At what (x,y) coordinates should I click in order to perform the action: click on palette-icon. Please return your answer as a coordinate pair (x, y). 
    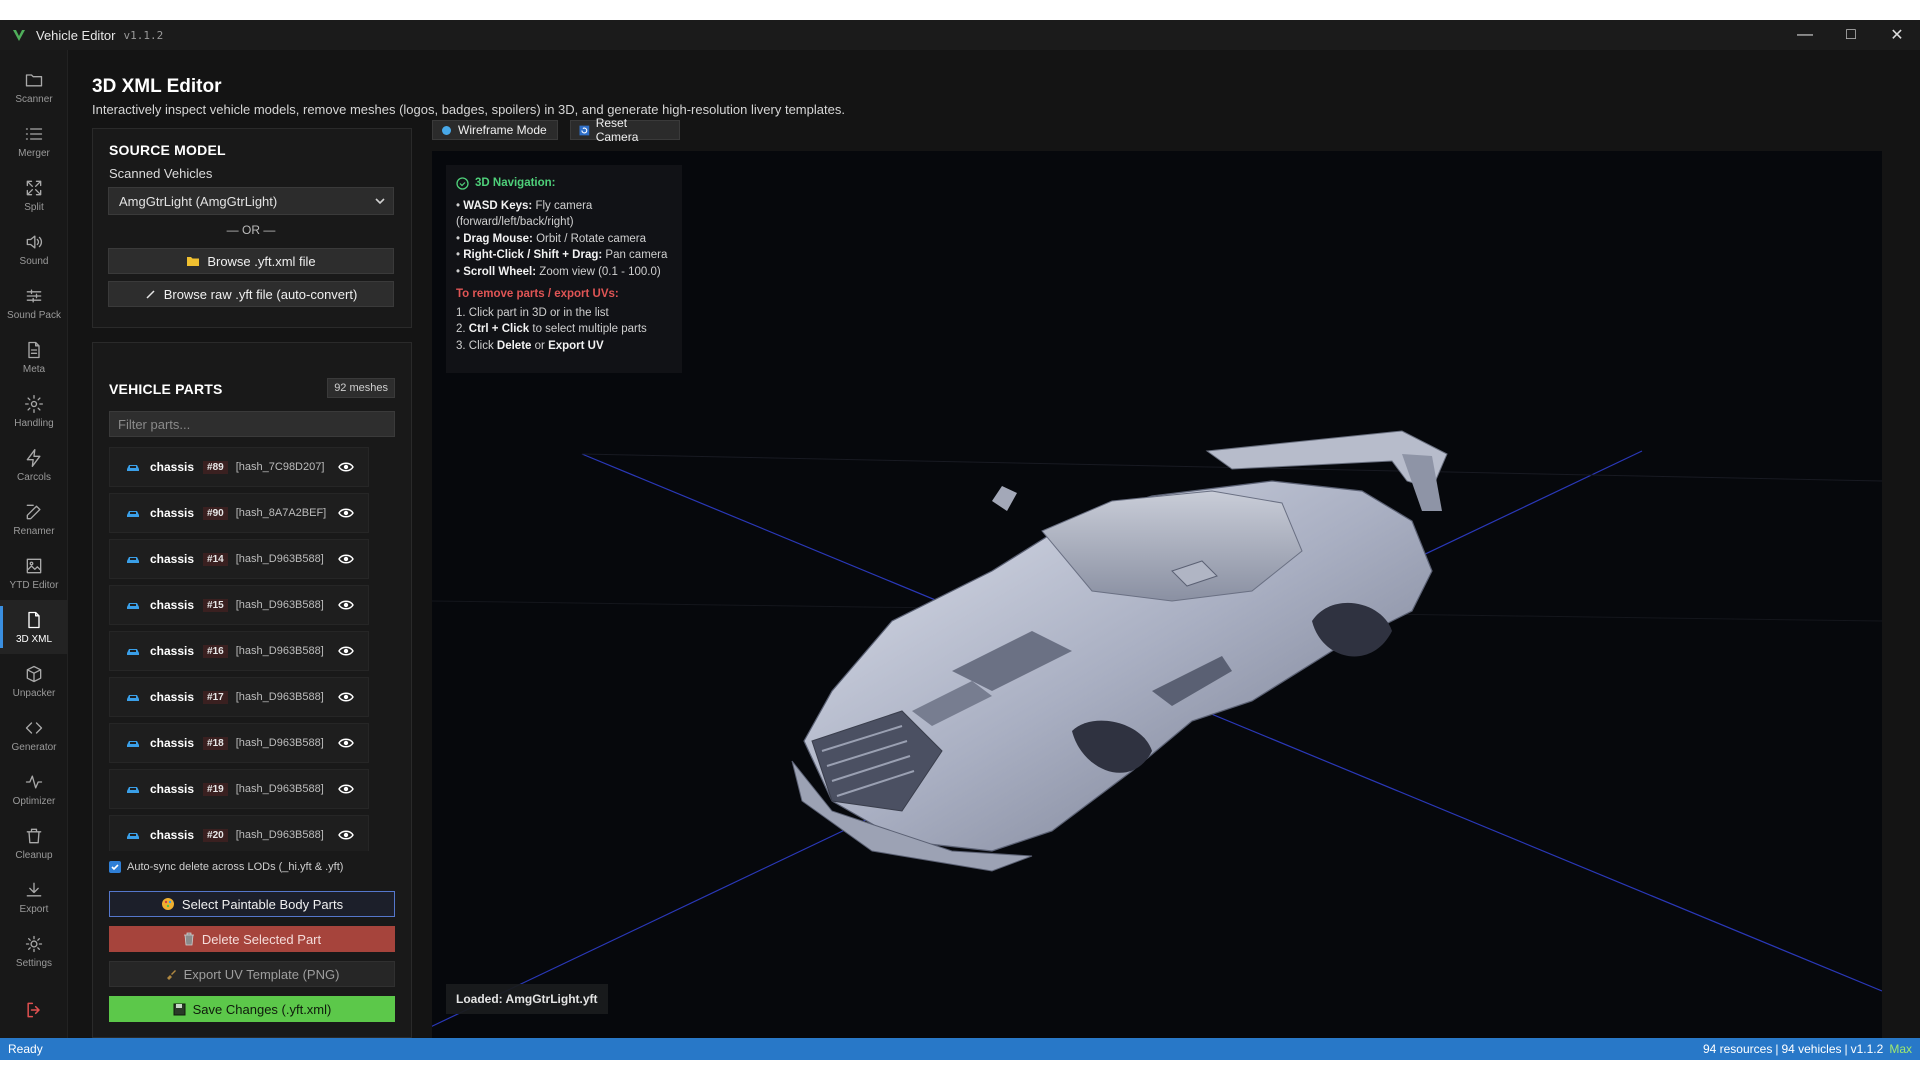
    Looking at the image, I should click on (167, 904).